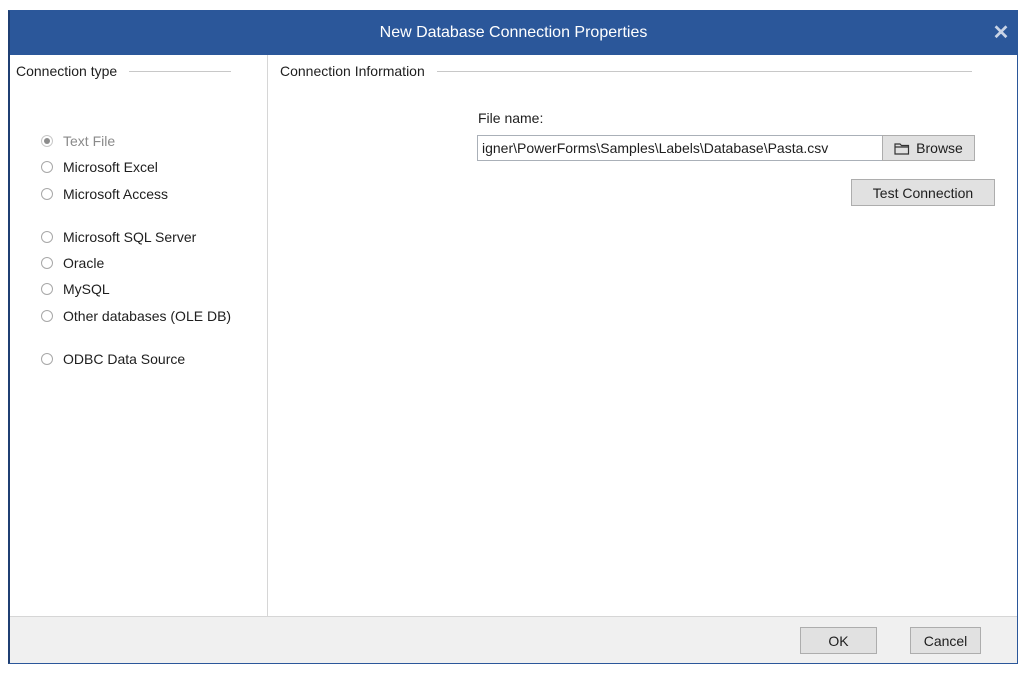 The height and width of the screenshot is (673, 1019). What do you see at coordinates (110, 167) in the screenshot?
I see `radio-label: Microsoft Excel` at bounding box center [110, 167].